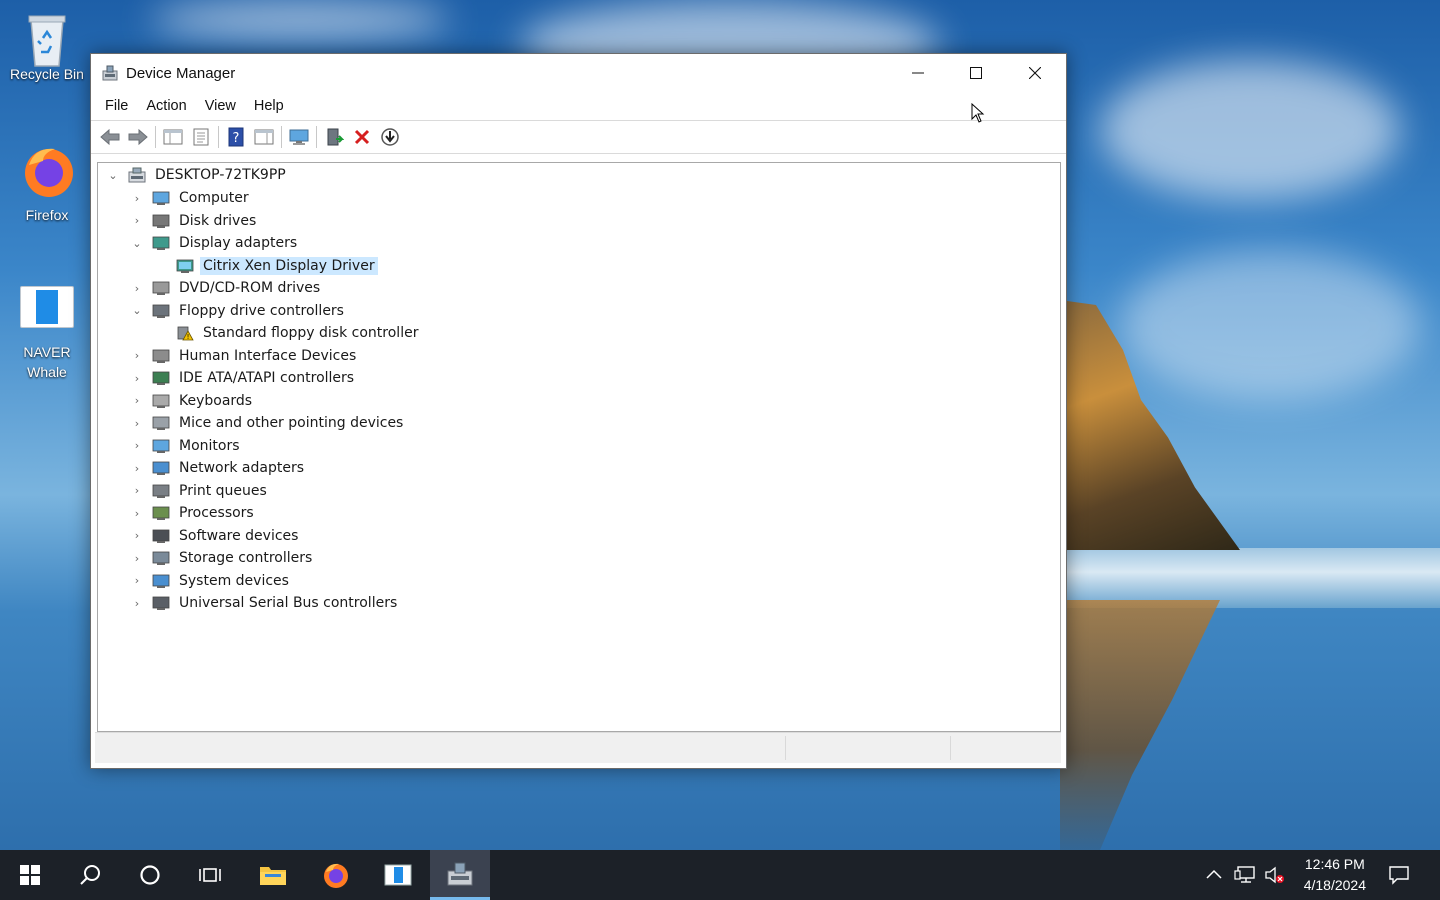 This screenshot has width=1440, height=900. Describe the element at coordinates (192, 401) in the screenshot. I see `tree-item-keyboards: › Keyboards` at that location.